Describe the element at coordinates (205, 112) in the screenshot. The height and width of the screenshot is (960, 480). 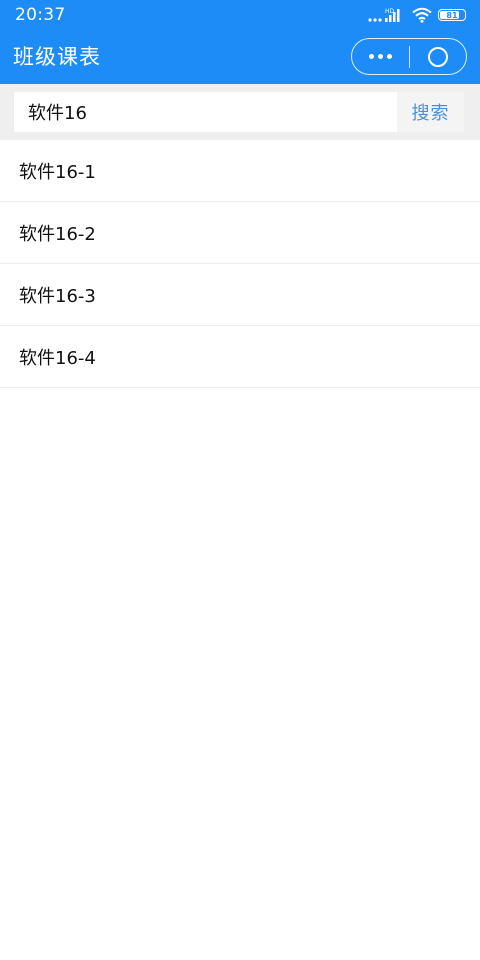
I see `search-input` at that location.